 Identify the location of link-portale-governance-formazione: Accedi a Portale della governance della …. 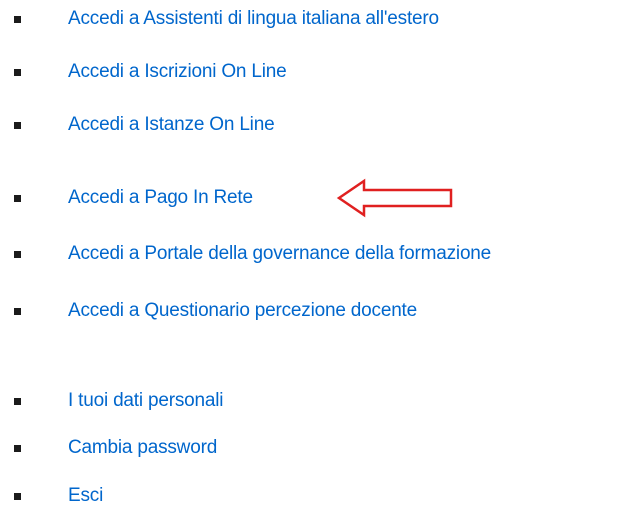
(279, 254).